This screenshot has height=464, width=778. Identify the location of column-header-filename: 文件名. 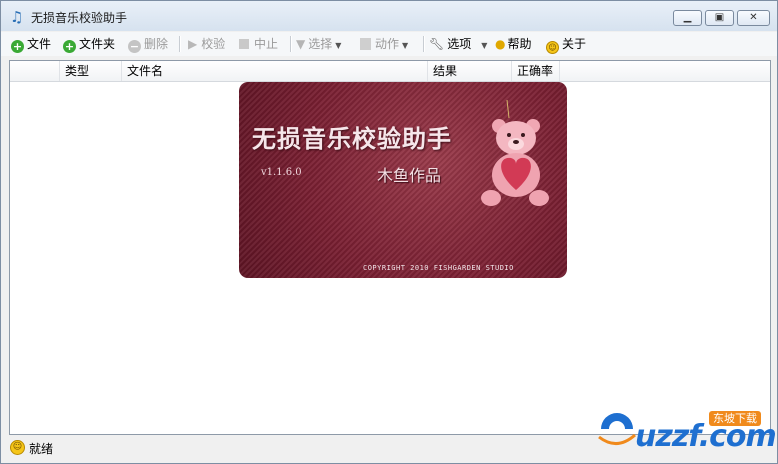
(275, 71).